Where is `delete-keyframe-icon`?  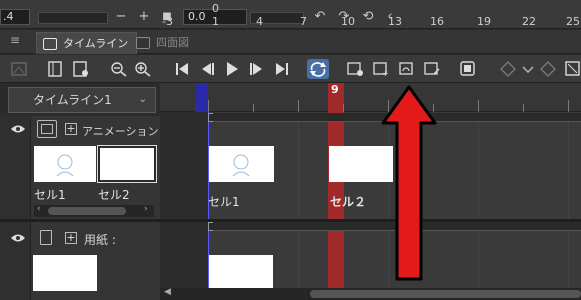
delete-keyframe-icon is located at coordinates (549, 69).